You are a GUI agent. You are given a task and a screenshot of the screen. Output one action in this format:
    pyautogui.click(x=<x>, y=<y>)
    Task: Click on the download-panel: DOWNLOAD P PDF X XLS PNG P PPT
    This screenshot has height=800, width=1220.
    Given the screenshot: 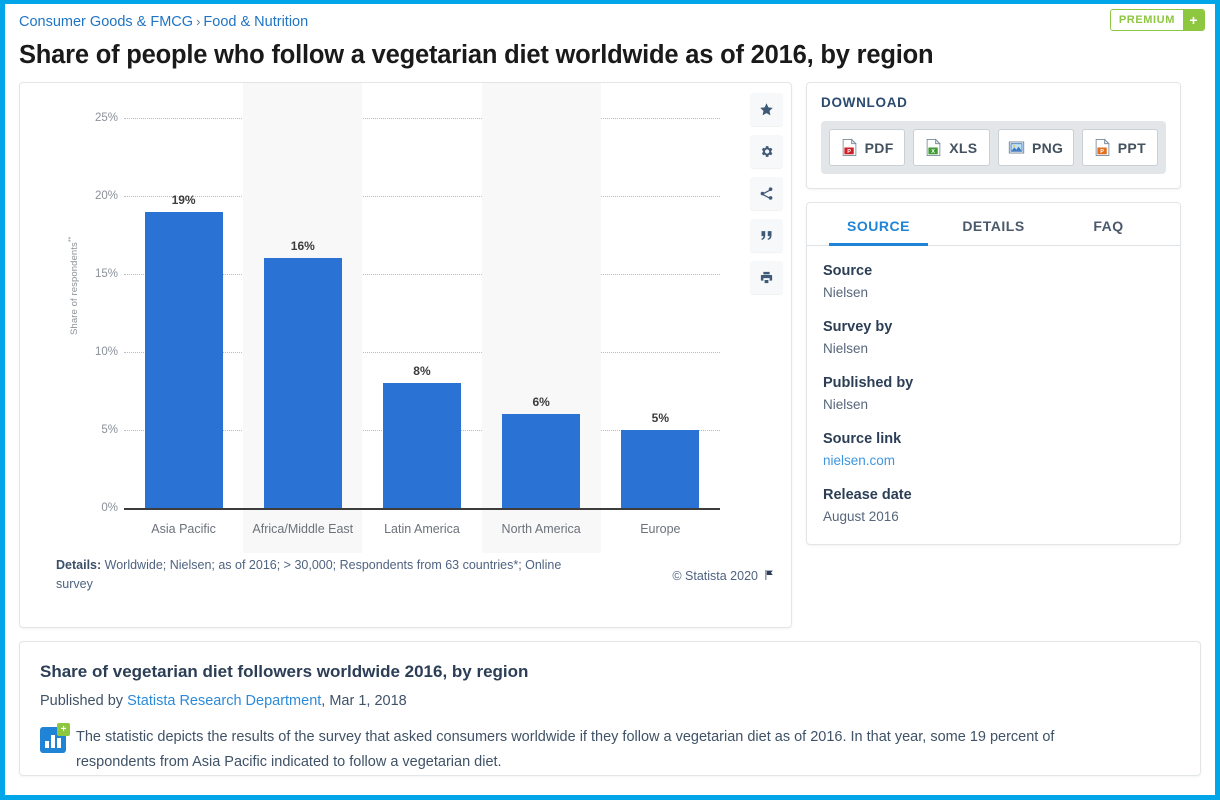 What is the action you would take?
    pyautogui.click(x=993, y=135)
    